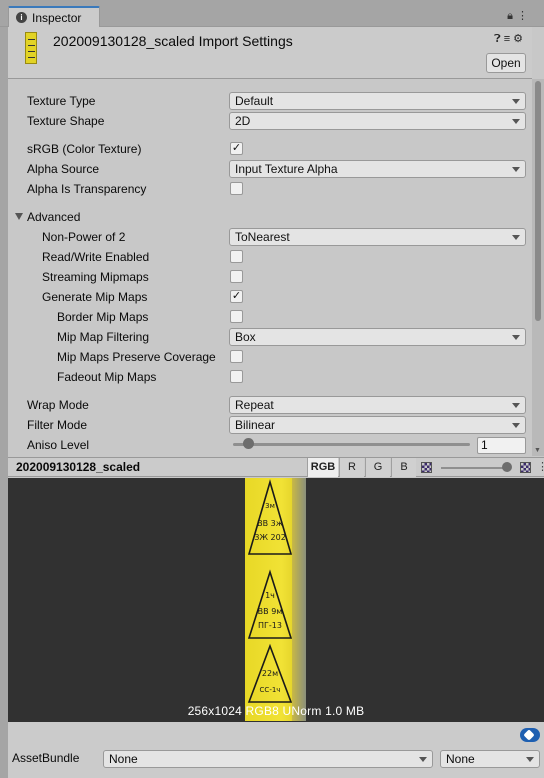  I want to click on wrap-mode-value: Repeat, so click(254, 405).